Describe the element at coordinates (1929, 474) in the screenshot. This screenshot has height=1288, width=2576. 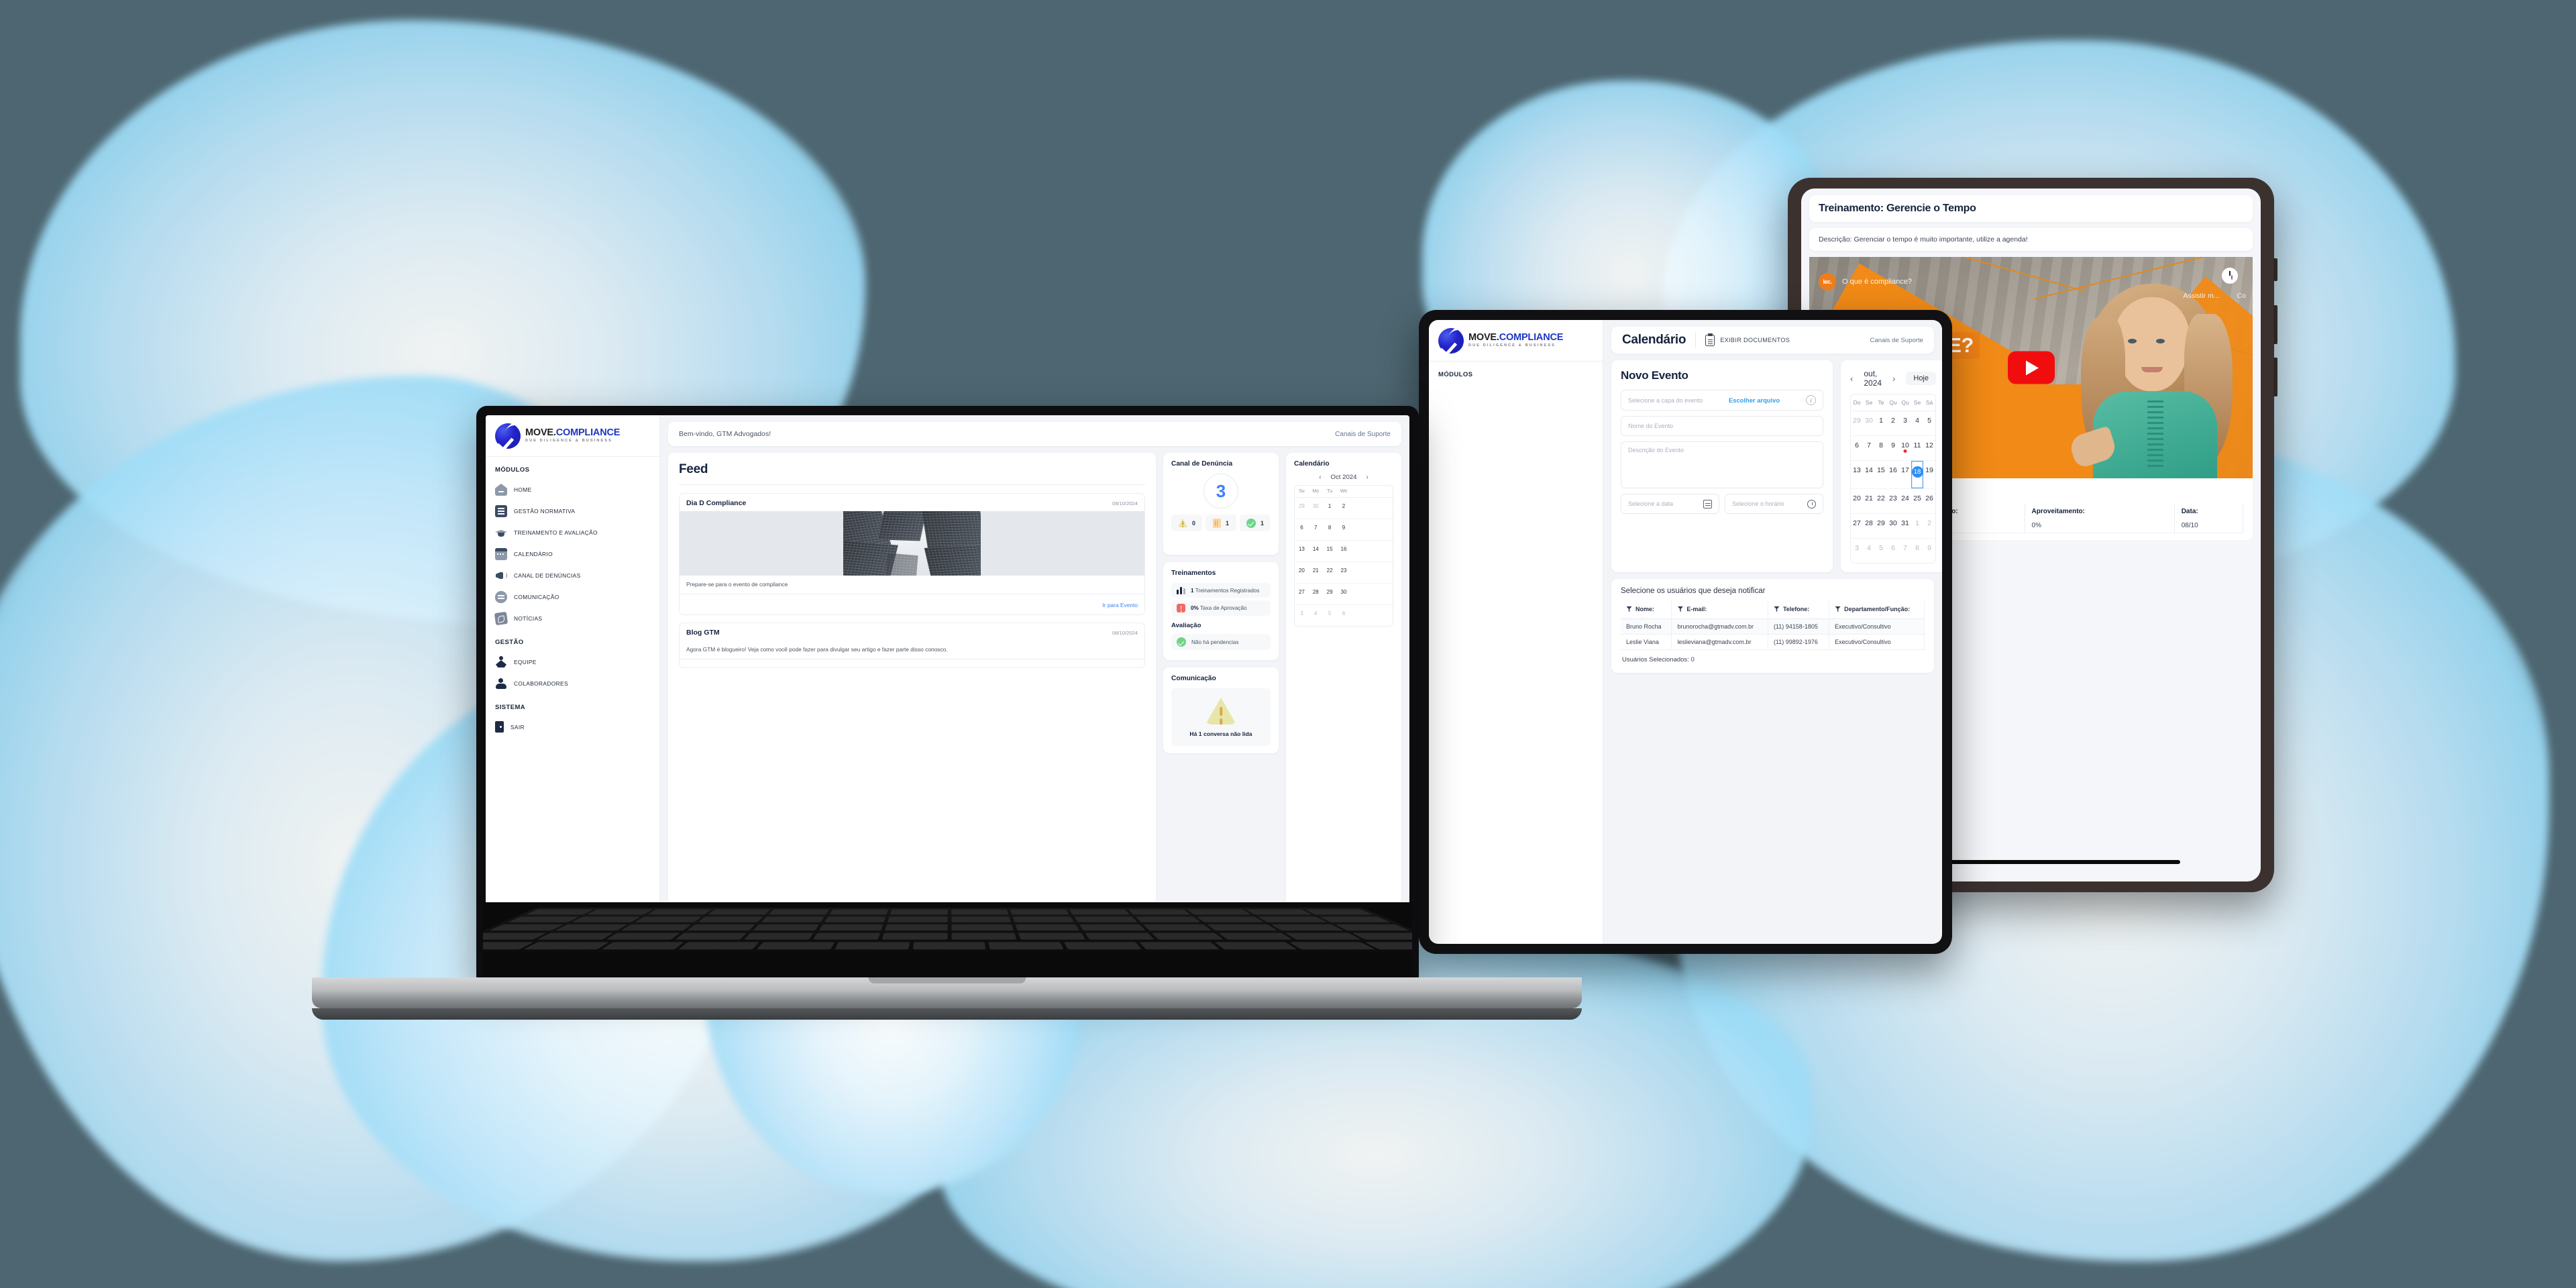
I see `calendar-day-cell: 19` at that location.